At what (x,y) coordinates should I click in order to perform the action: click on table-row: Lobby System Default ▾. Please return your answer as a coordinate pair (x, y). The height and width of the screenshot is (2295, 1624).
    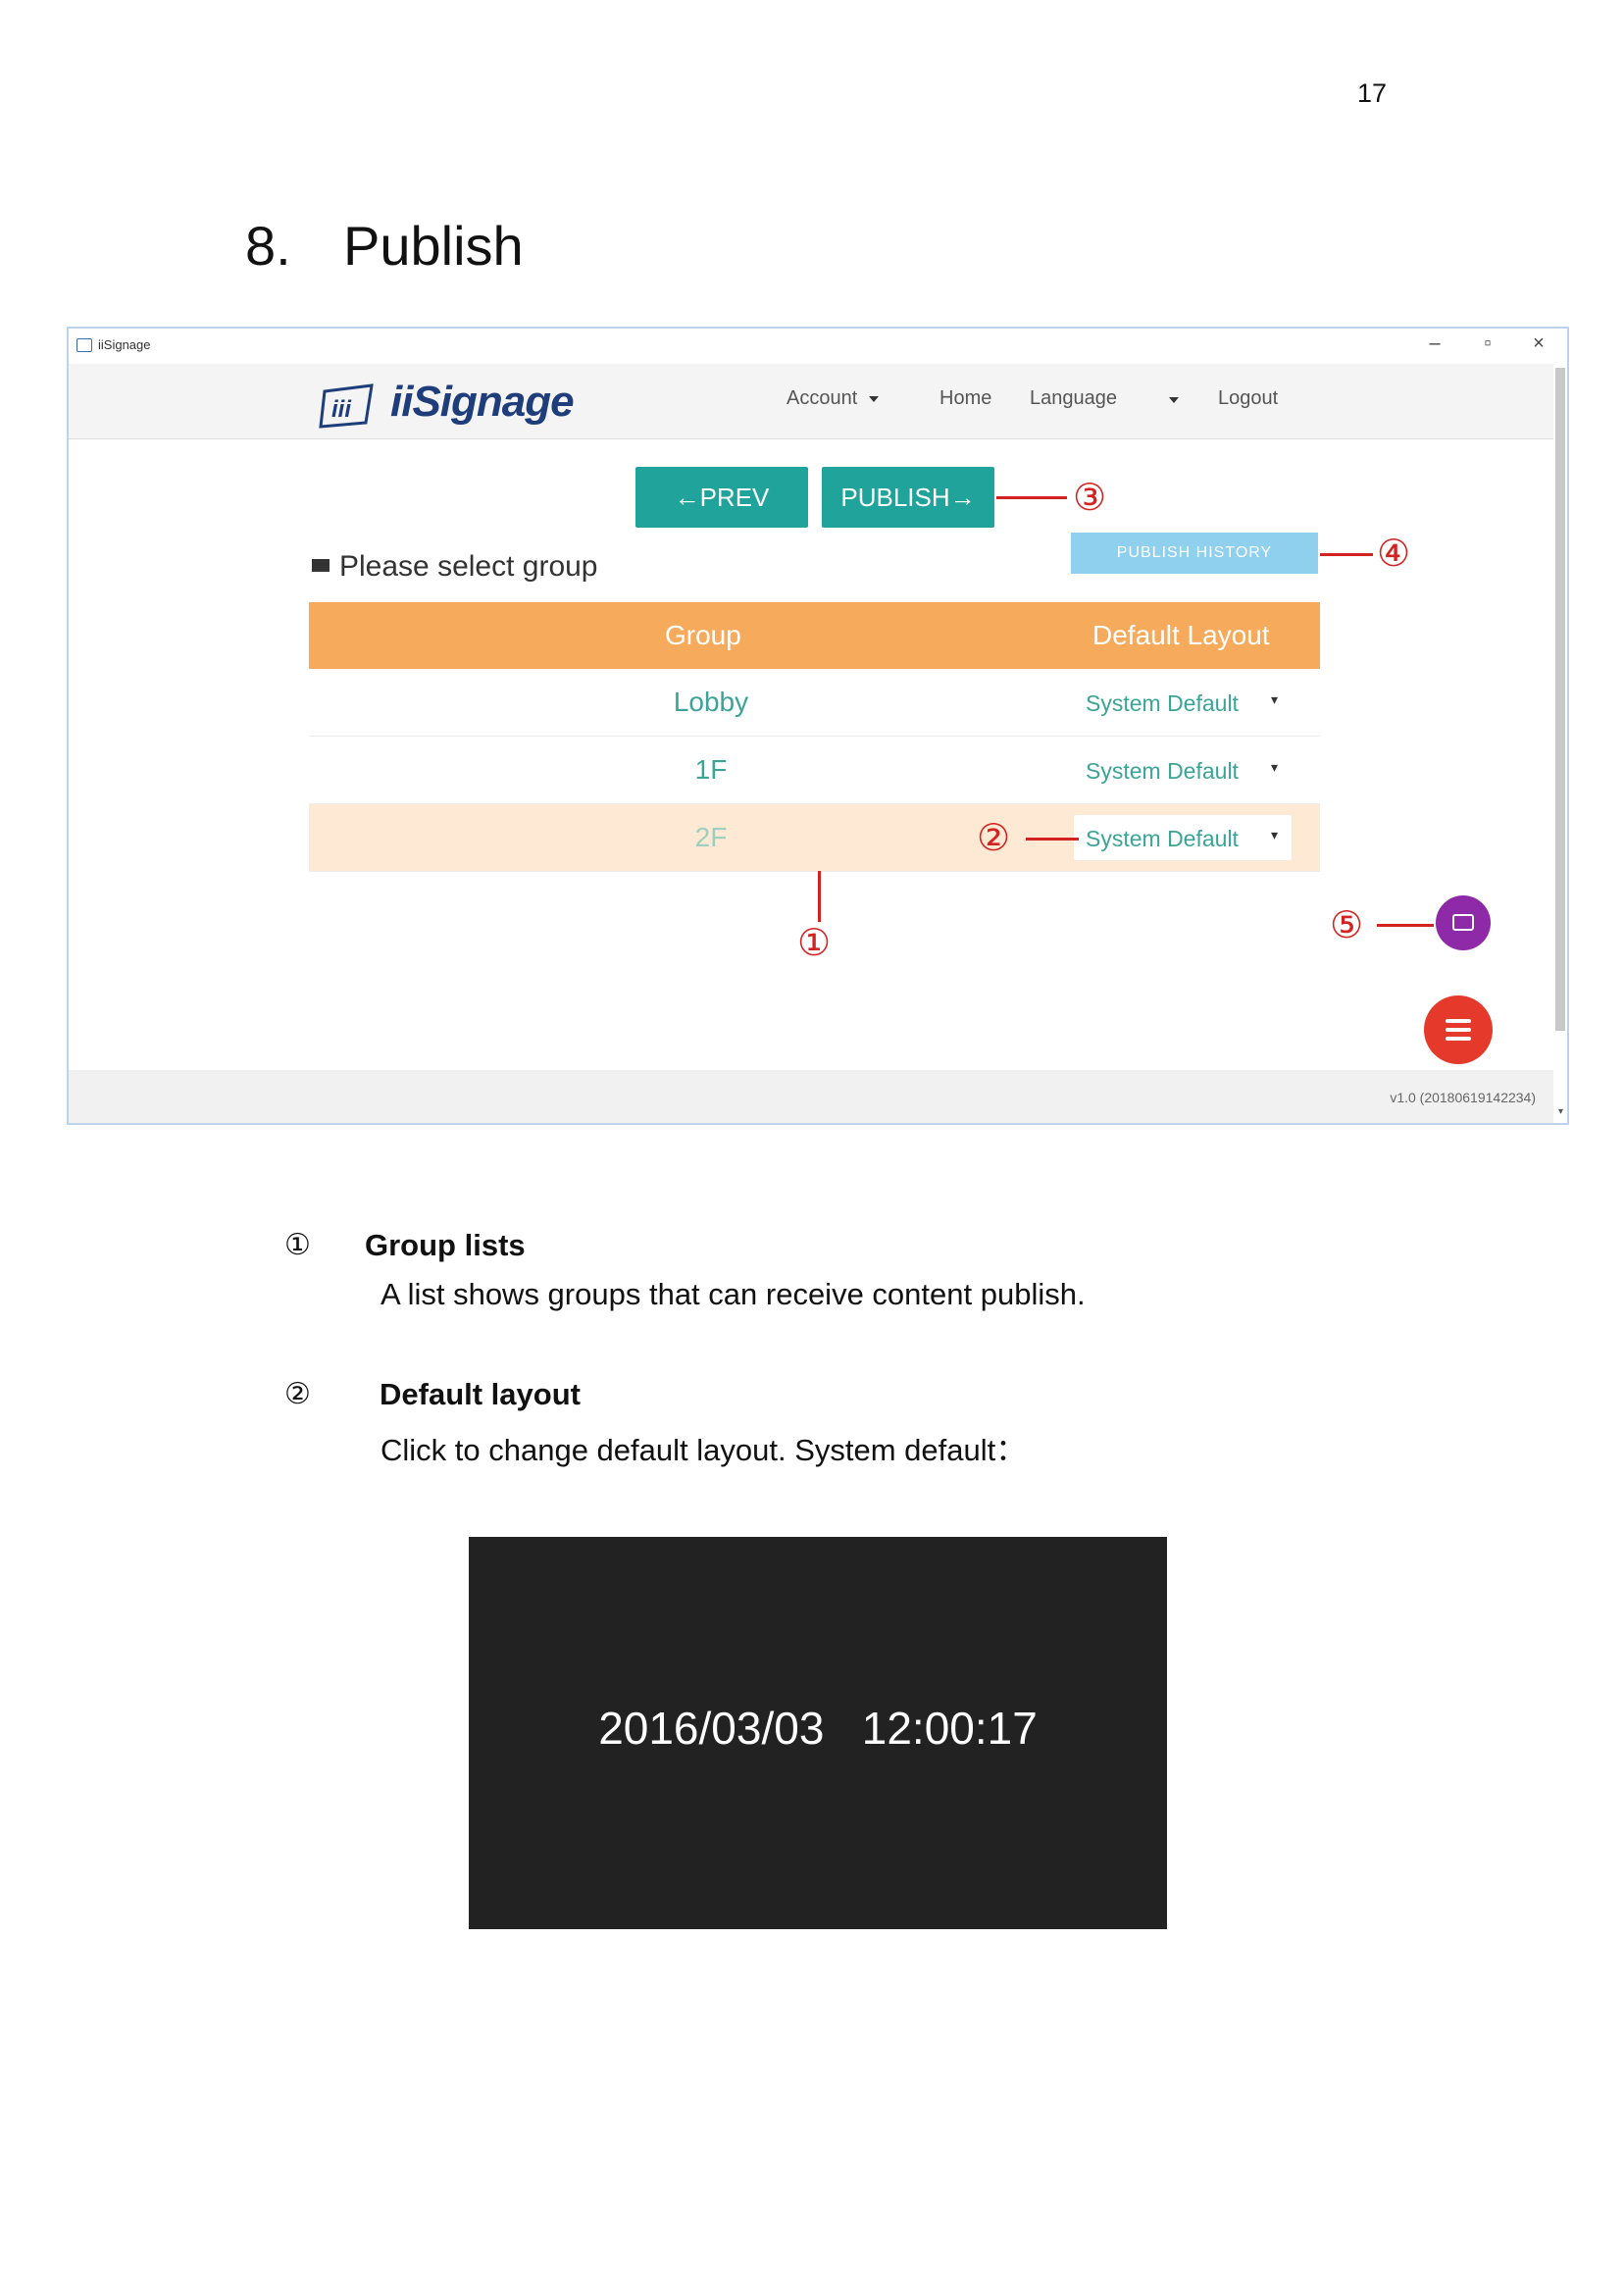
    Looking at the image, I should click on (814, 703).